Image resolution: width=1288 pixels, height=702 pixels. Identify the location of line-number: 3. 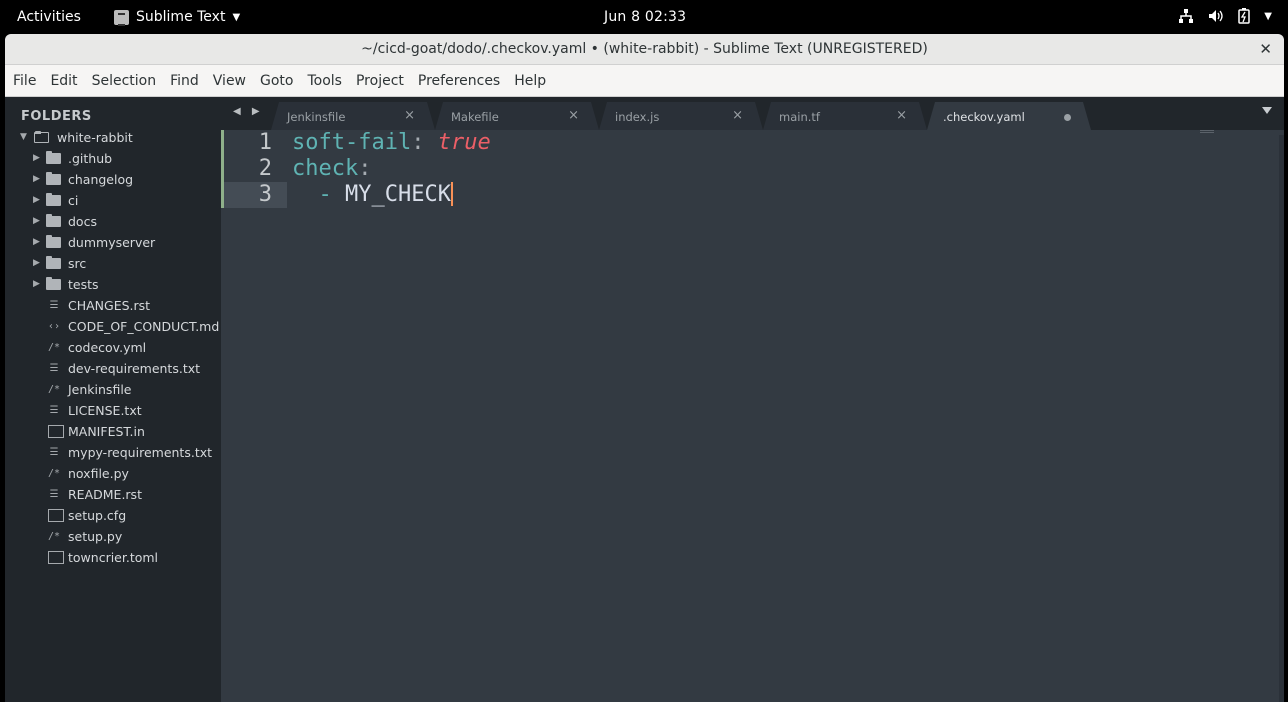
(265, 194).